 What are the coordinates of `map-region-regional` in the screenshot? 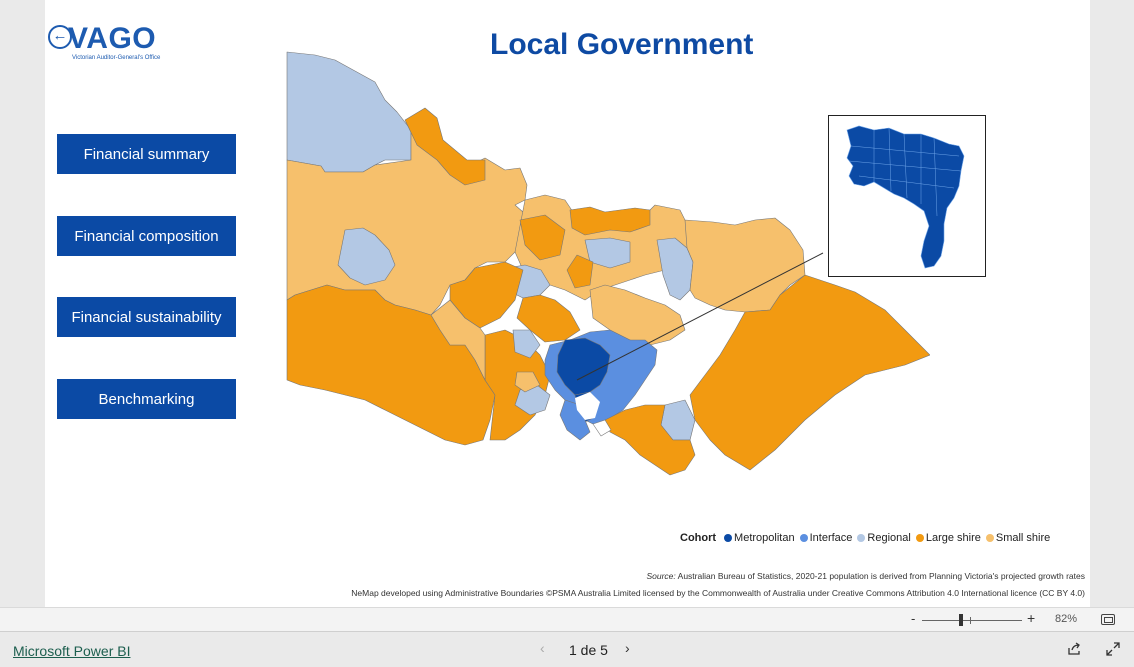 It's located at (349, 112).